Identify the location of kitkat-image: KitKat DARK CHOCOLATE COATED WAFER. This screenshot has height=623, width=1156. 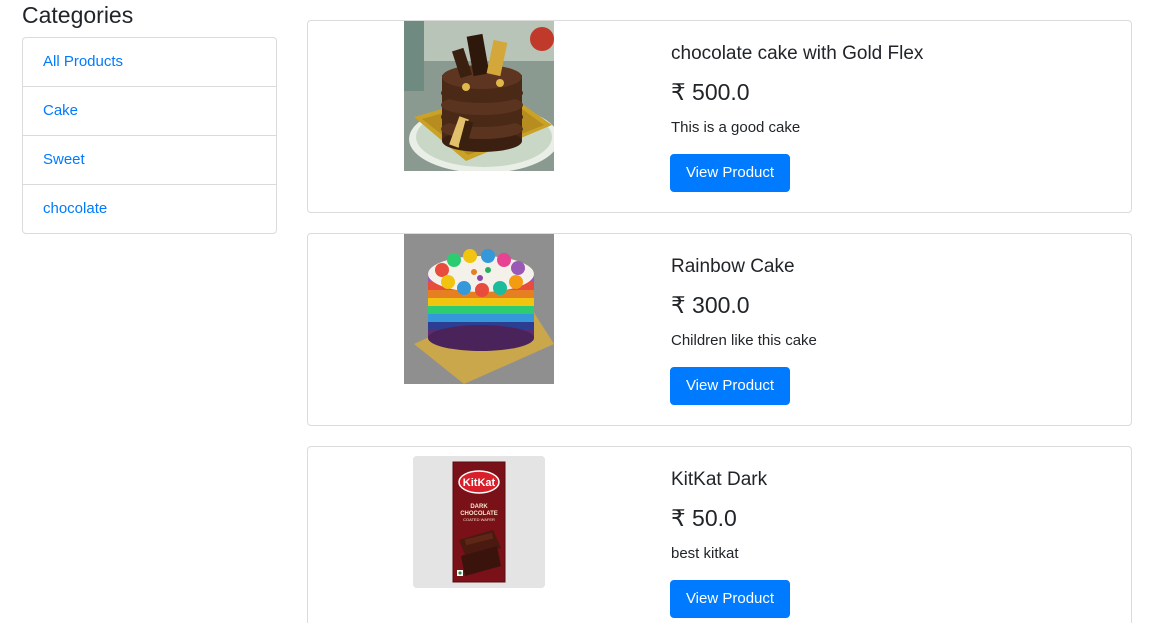
(479, 522).